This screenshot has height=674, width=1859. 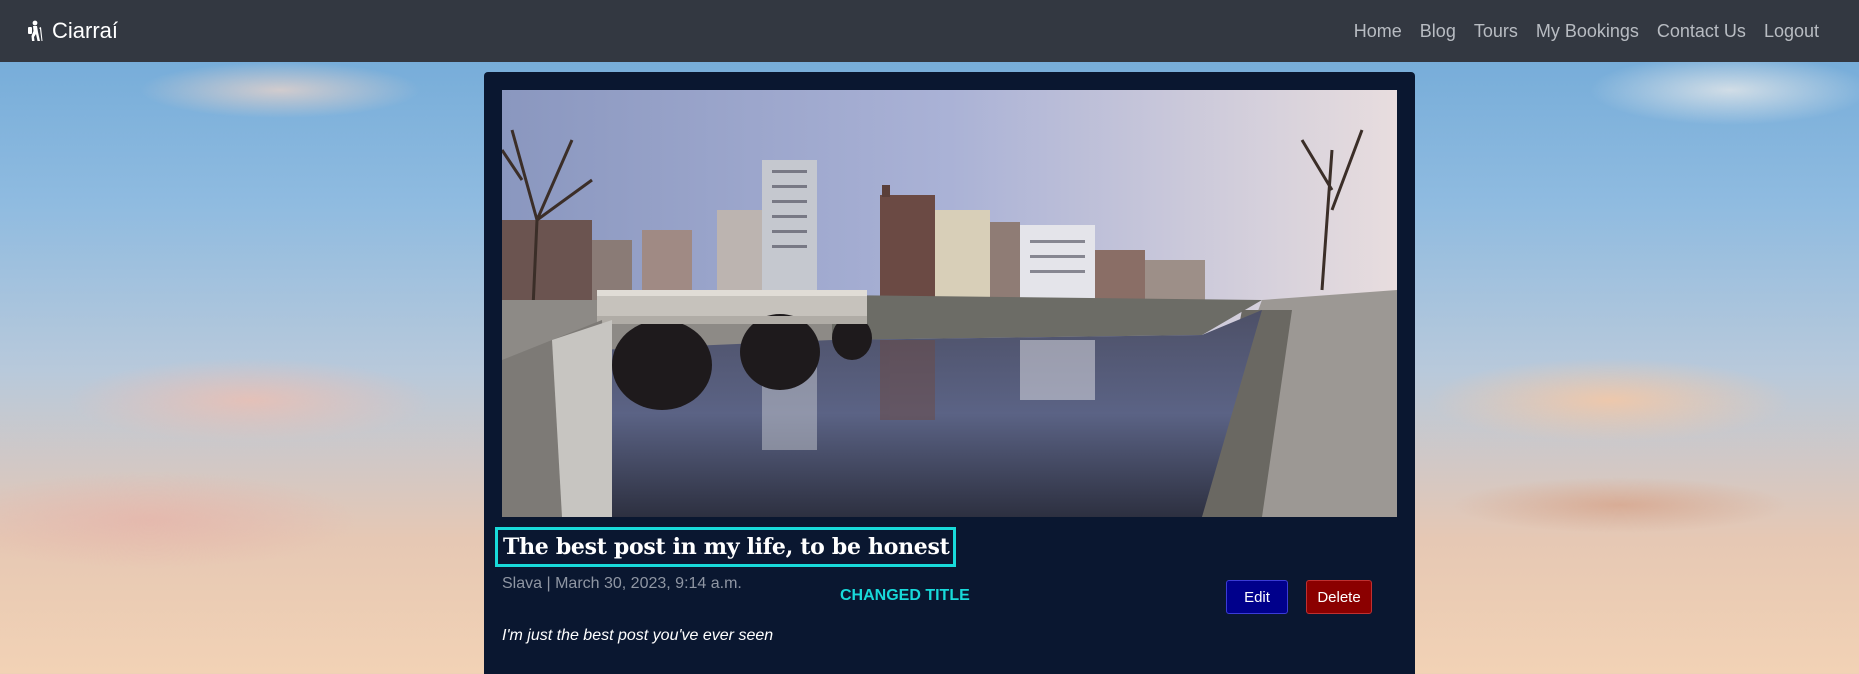 What do you see at coordinates (648, 583) in the screenshot?
I see `post-date: March 30, 2023, 9:14 a.m.` at bounding box center [648, 583].